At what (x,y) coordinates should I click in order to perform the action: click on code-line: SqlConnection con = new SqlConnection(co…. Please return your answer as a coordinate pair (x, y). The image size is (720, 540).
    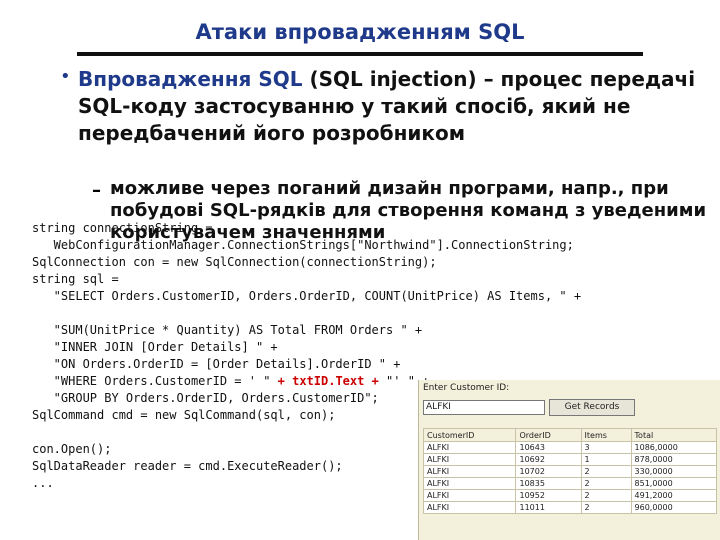
    Looking at the image, I should click on (234, 262).